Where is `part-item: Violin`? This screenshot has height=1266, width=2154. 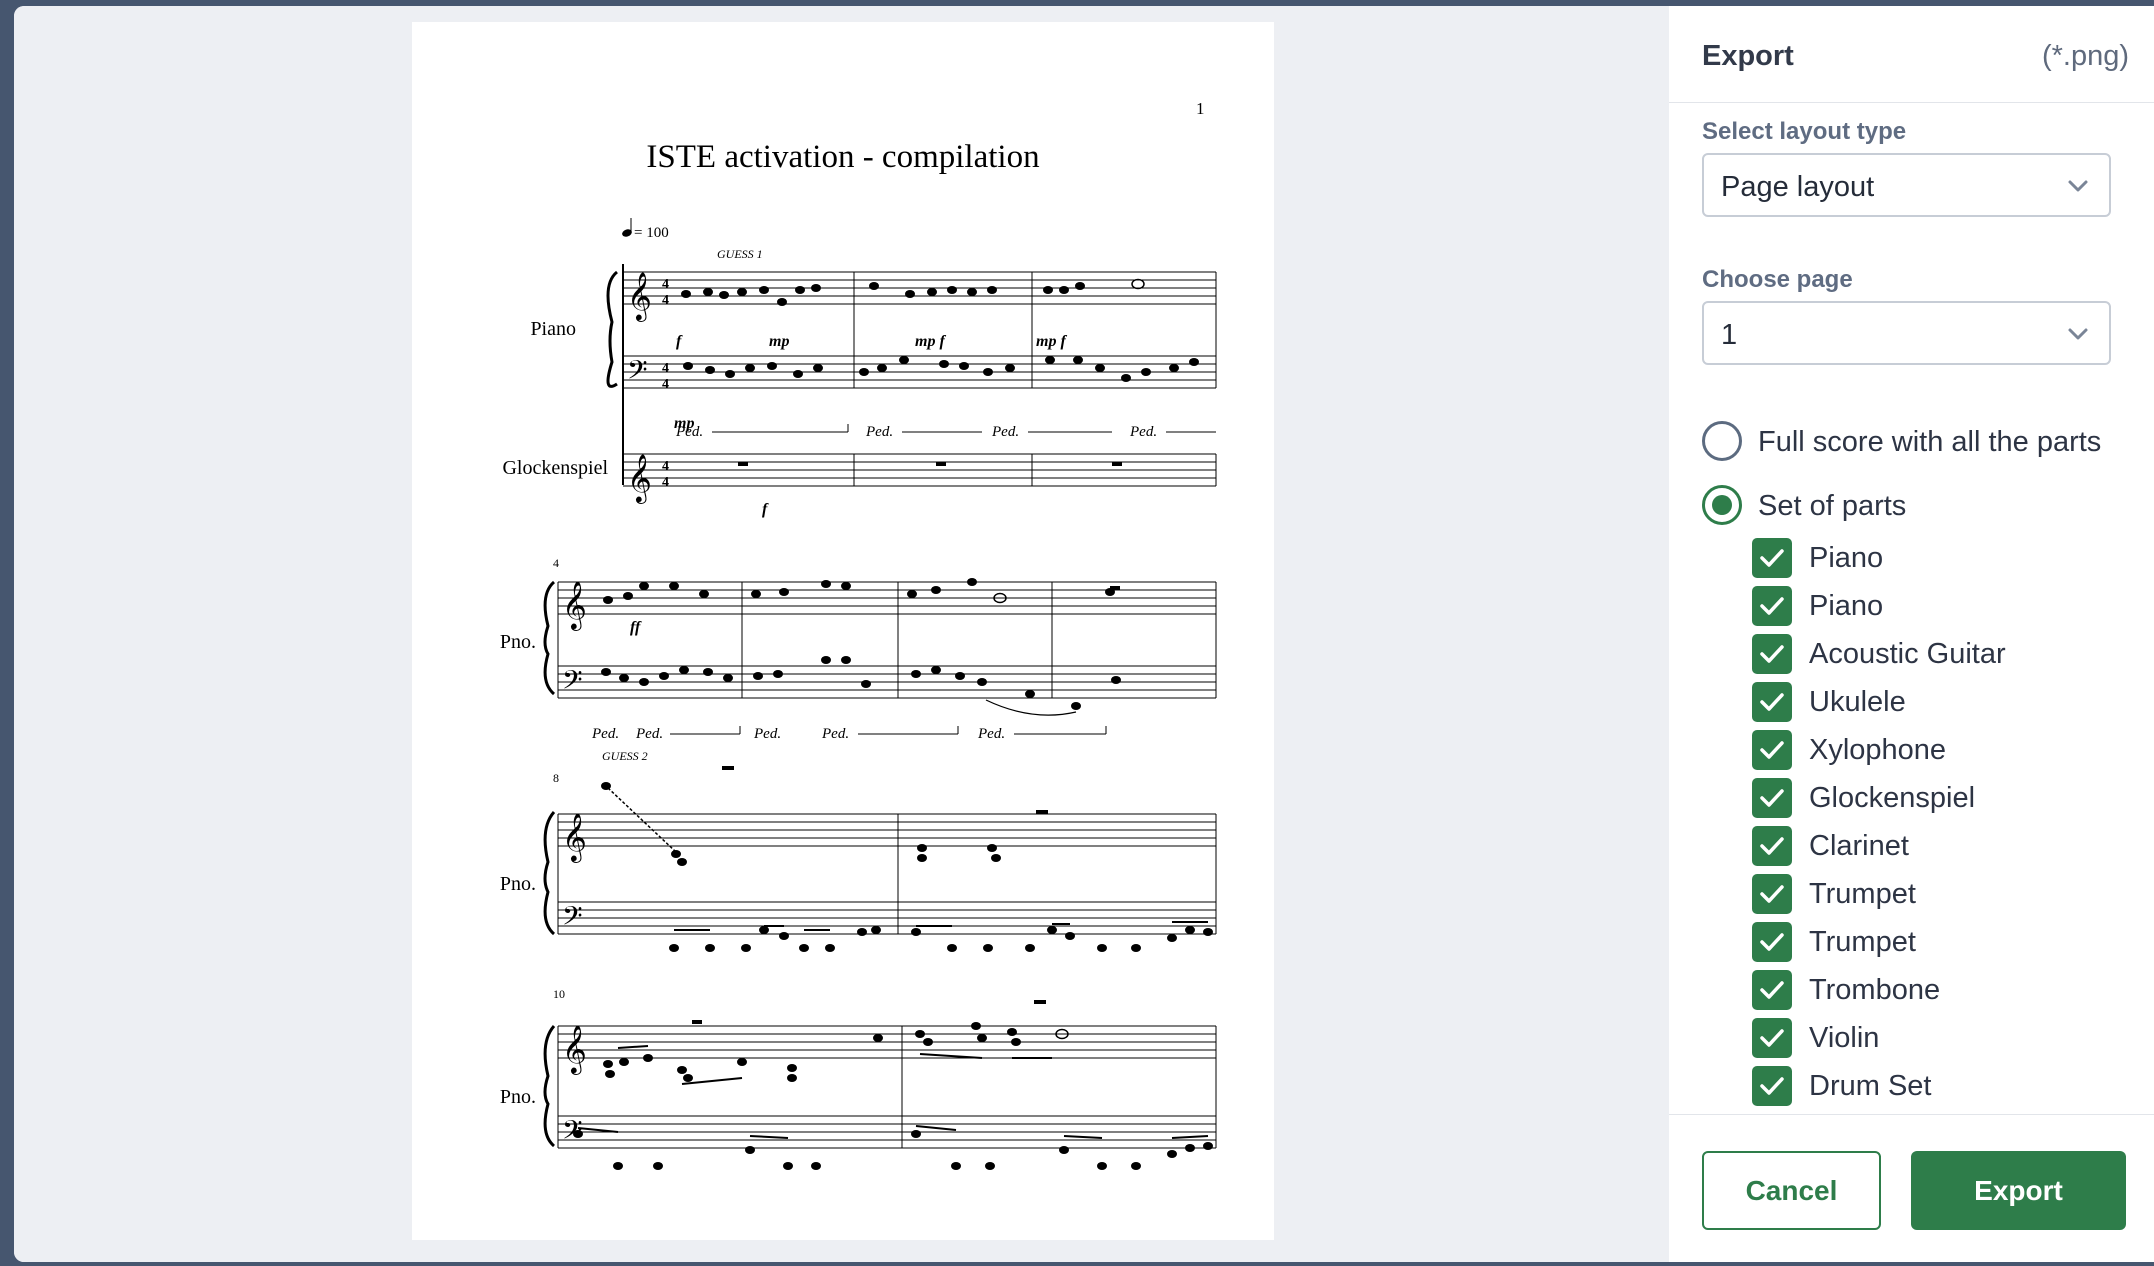
part-item: Violin is located at coordinates (1937, 1036).